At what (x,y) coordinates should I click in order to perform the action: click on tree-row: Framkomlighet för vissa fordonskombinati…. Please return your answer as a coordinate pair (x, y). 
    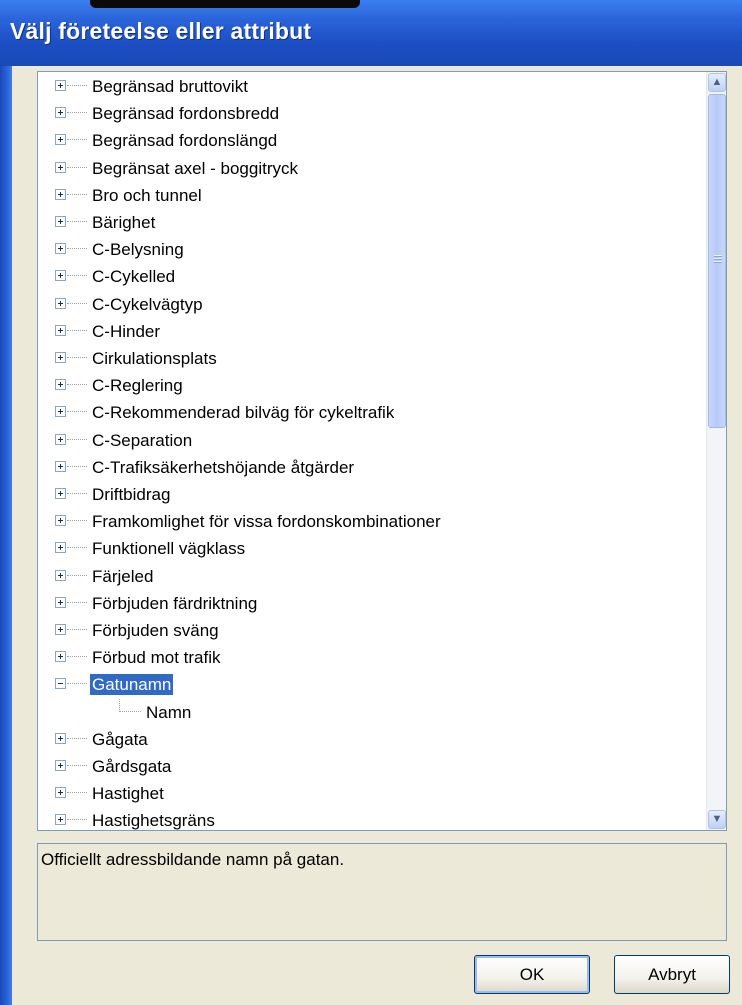
    Looking at the image, I should click on (372, 521).